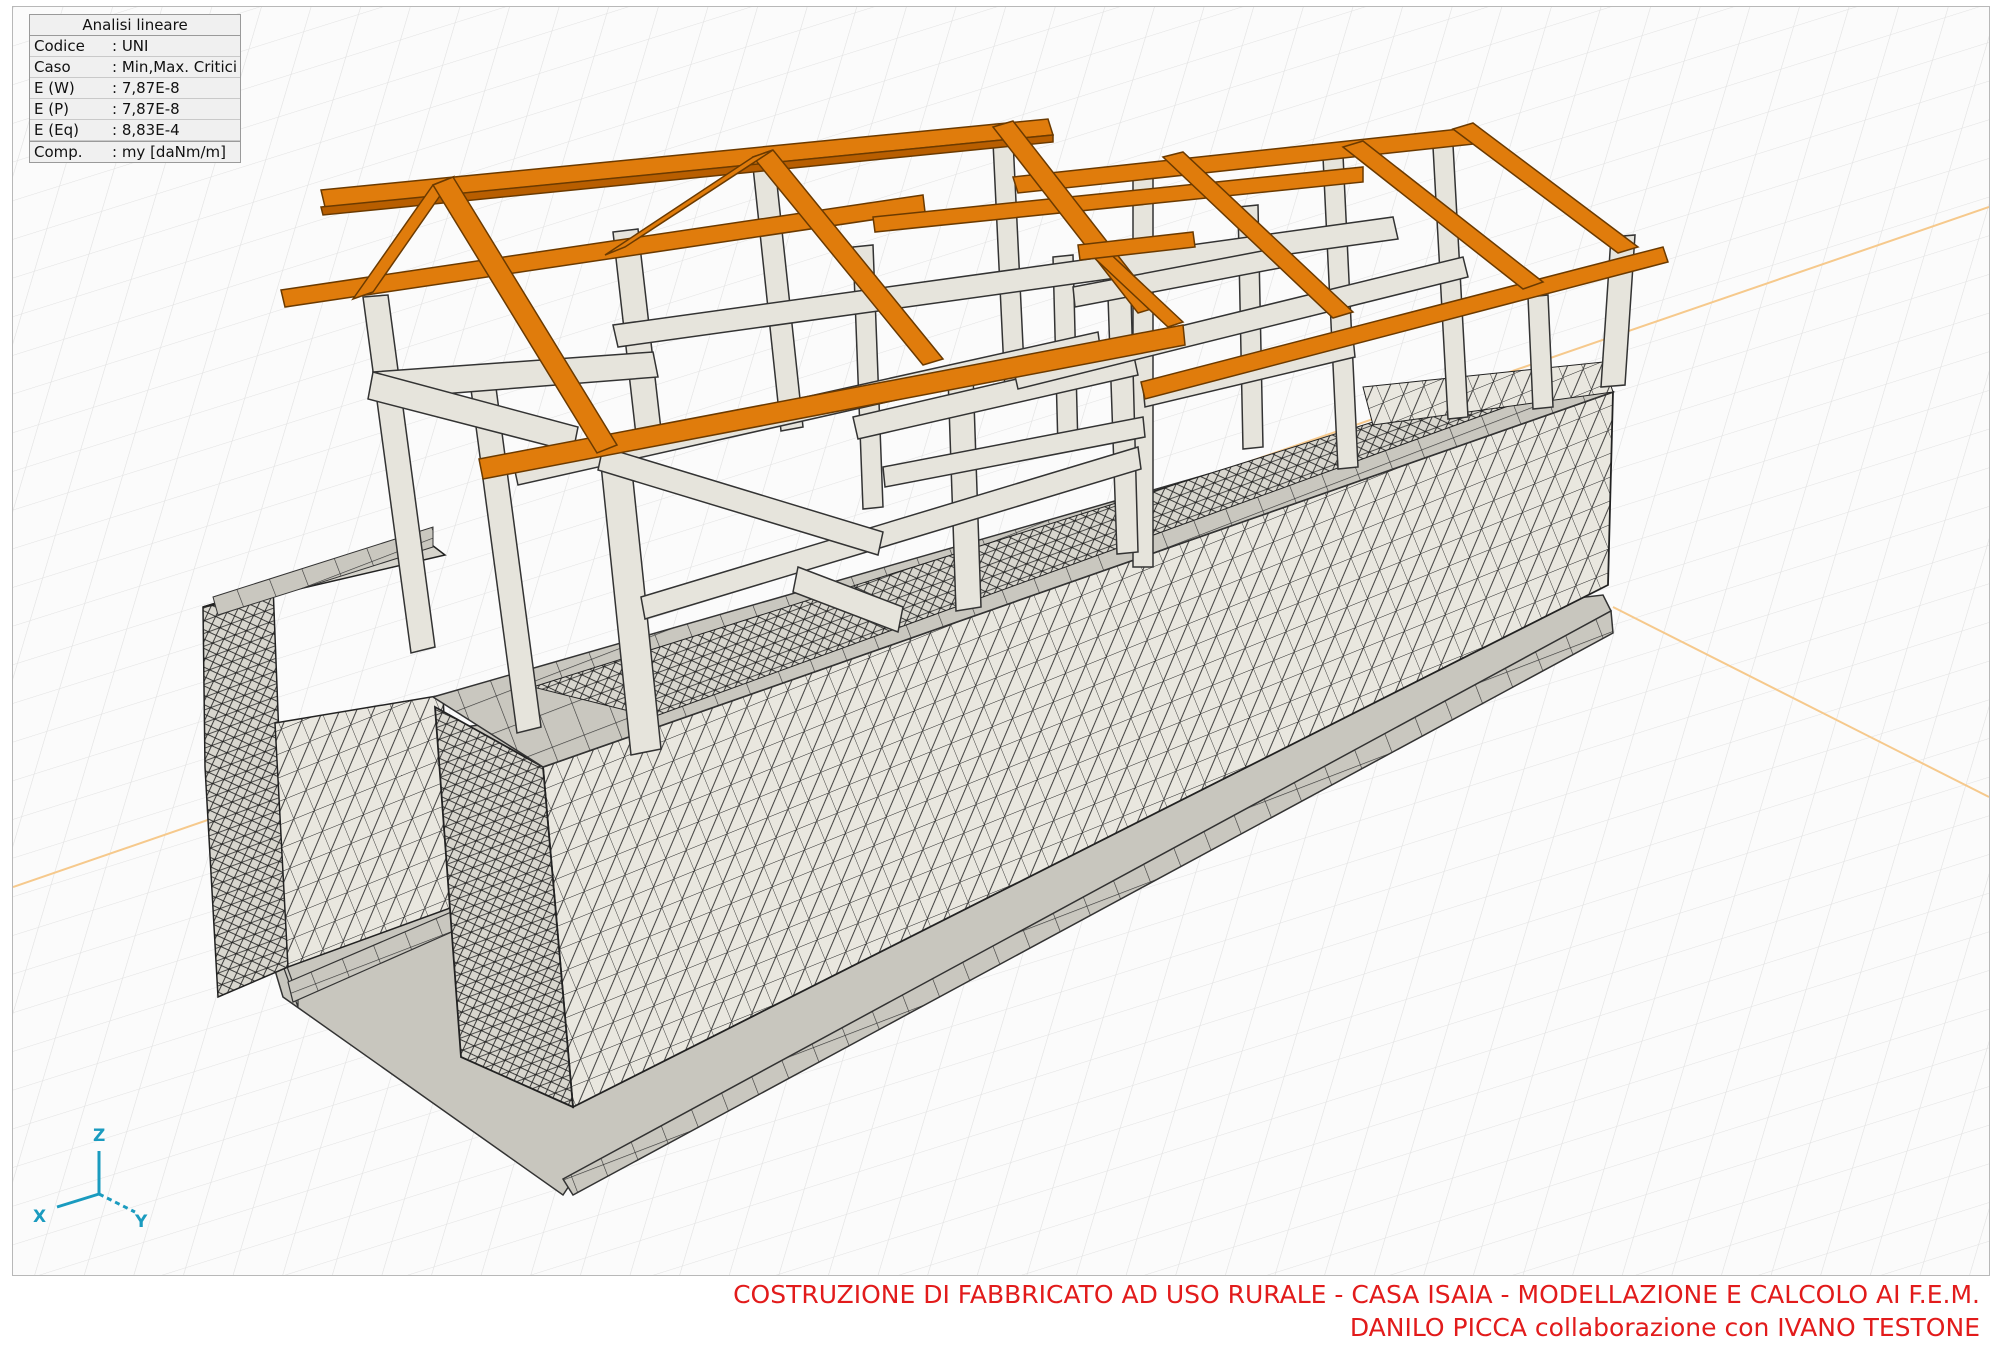 Image resolution: width=2000 pixels, height=1348 pixels. I want to click on panel-key: E (P), so click(51, 109).